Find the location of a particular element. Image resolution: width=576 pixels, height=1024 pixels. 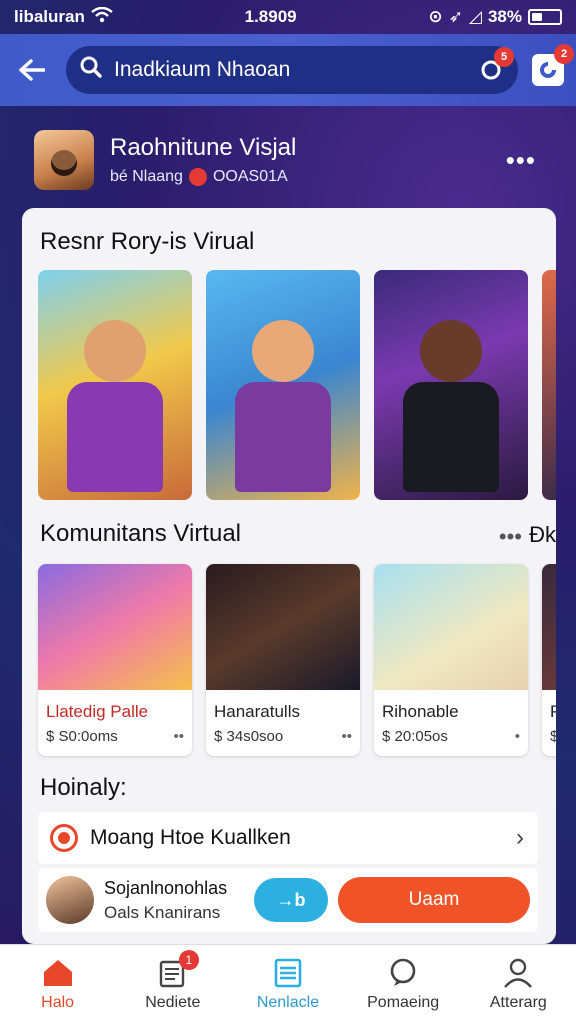

battery-icon is located at coordinates (545, 17).